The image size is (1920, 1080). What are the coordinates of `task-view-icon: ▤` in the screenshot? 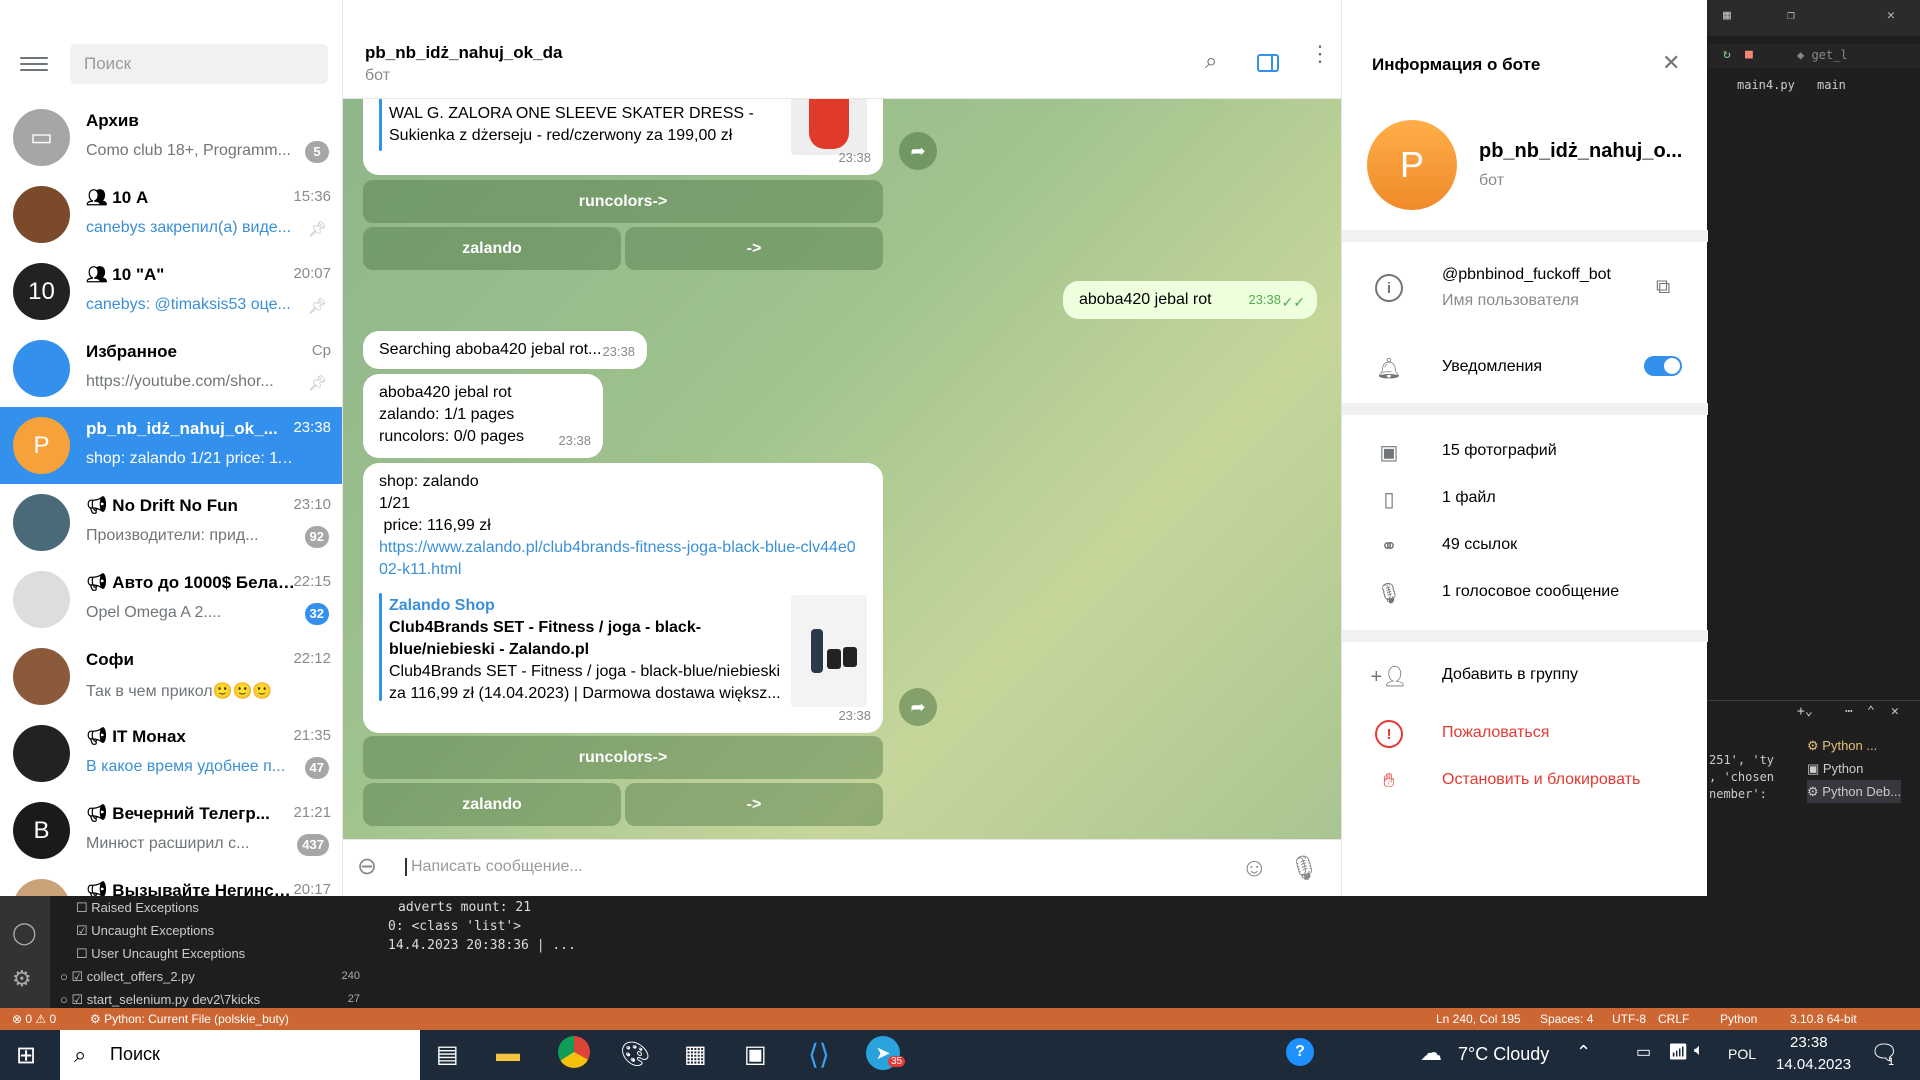 It's located at (447, 1054).